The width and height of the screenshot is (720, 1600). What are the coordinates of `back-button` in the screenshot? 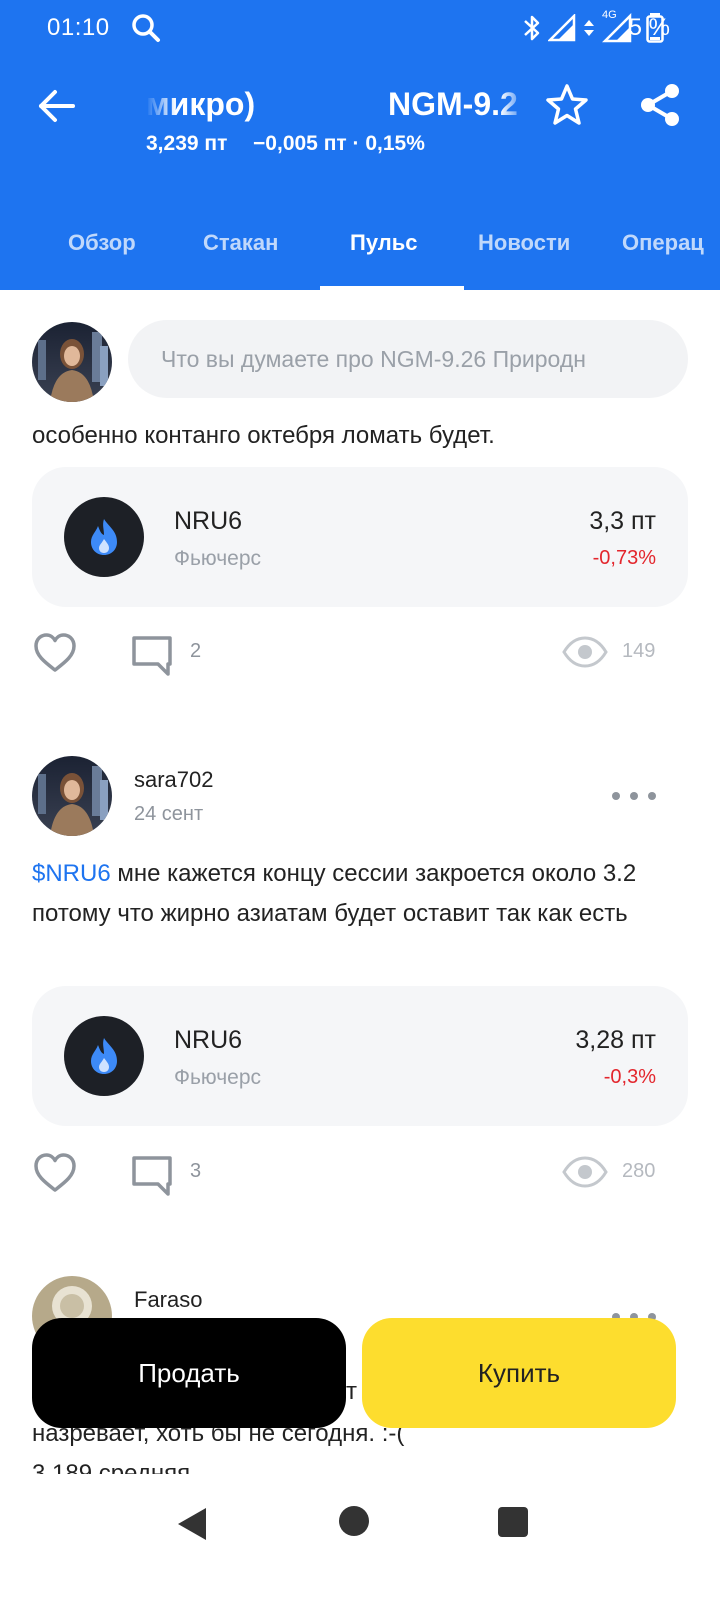 It's located at (56, 106).